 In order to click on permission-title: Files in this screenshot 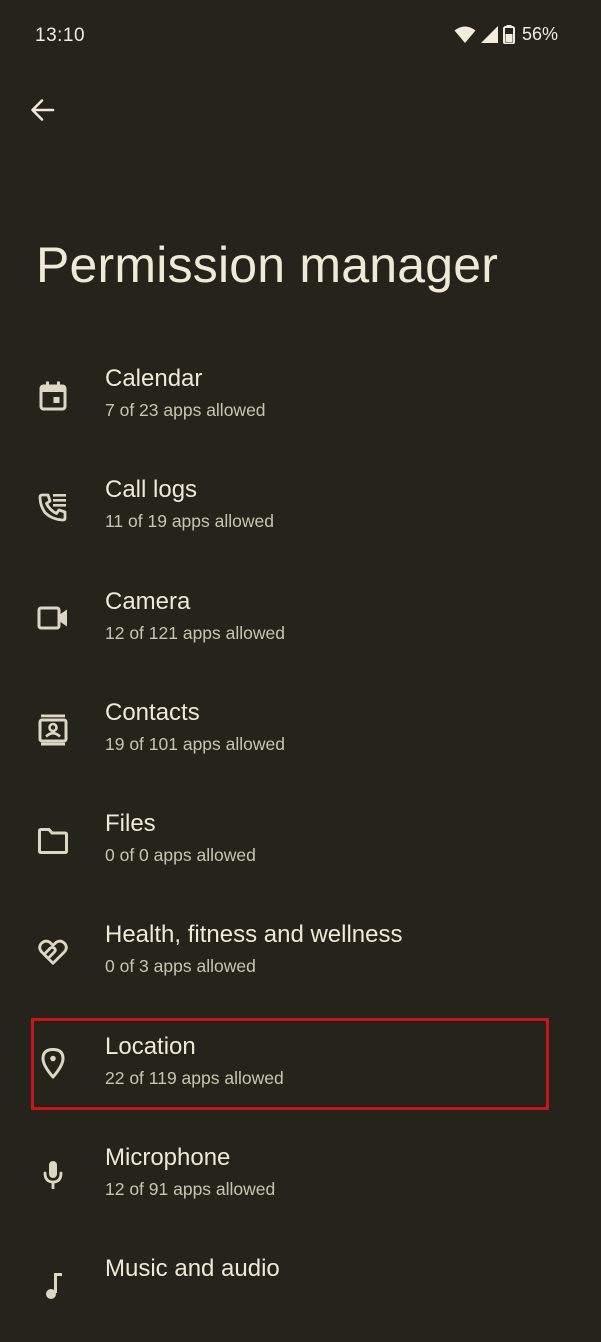, I will do `click(130, 824)`.